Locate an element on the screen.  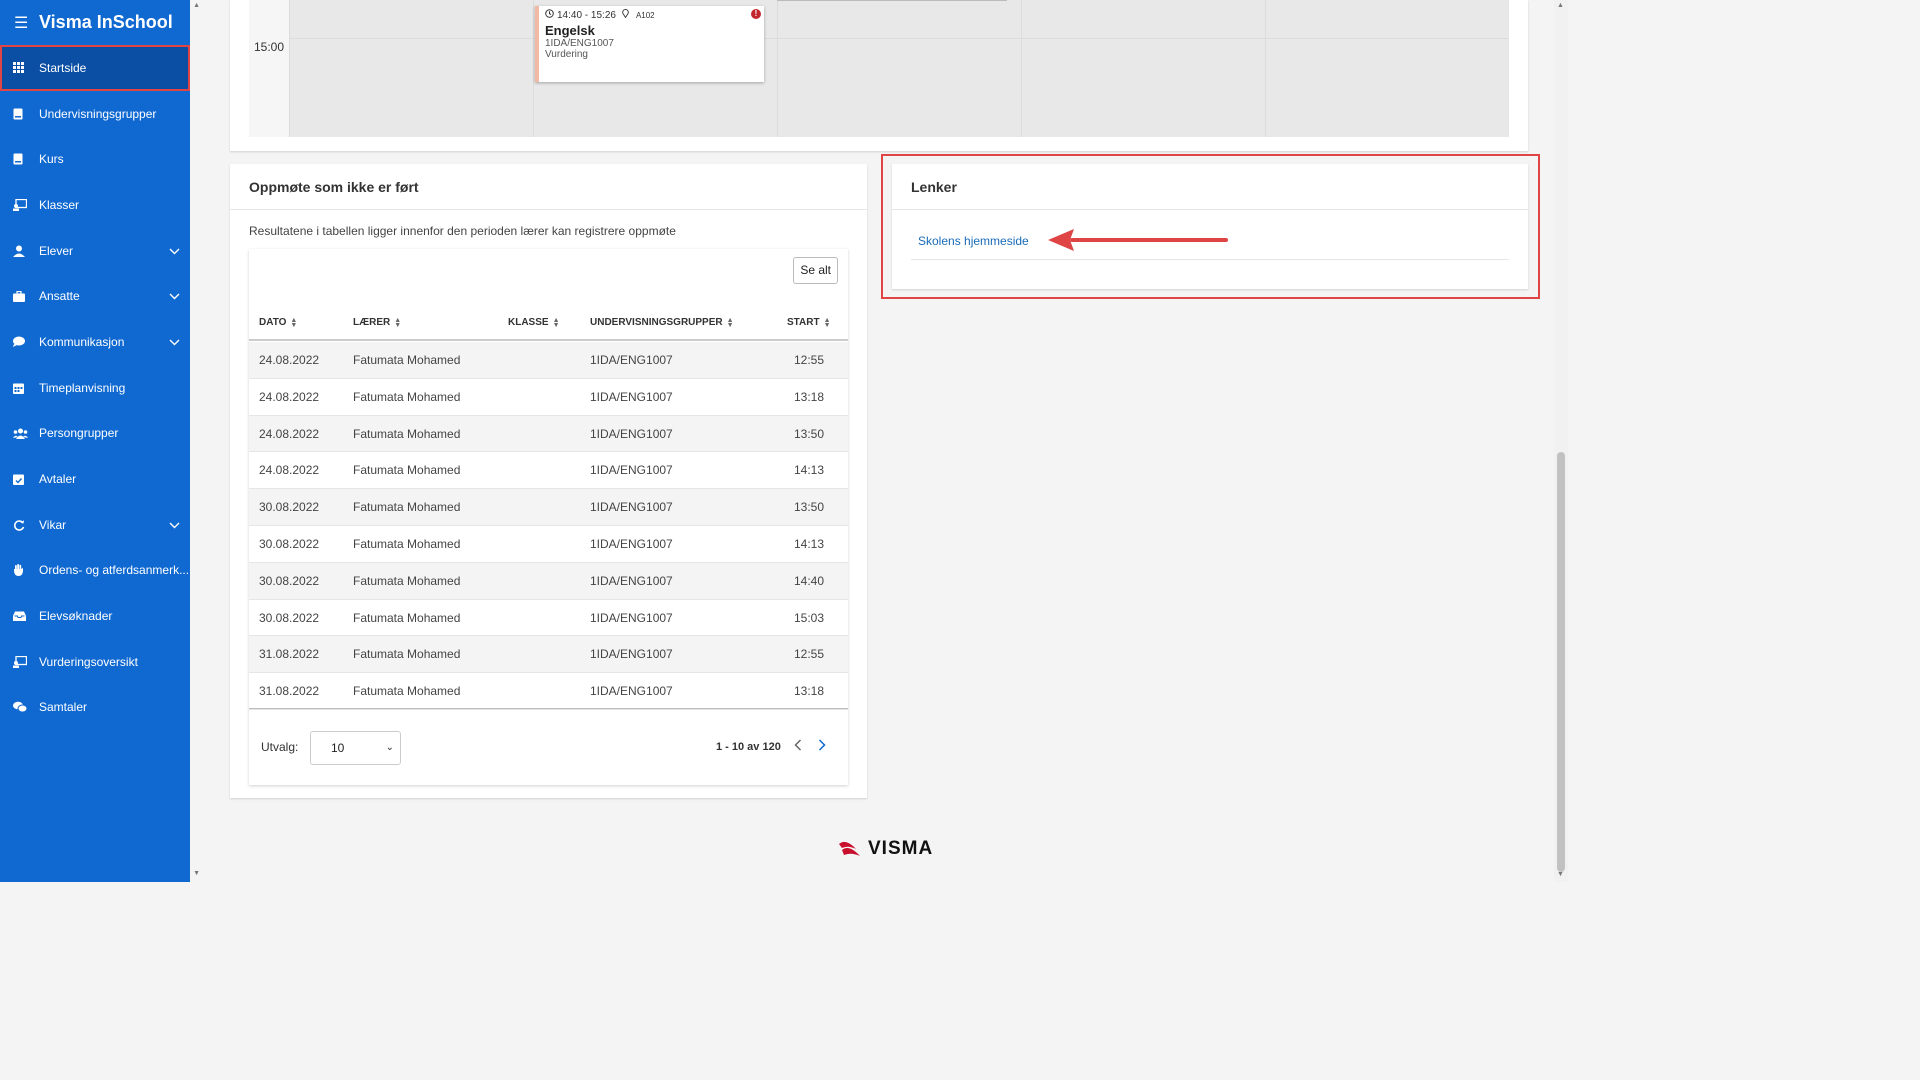
calendar-check-icon is located at coordinates (26, 479).